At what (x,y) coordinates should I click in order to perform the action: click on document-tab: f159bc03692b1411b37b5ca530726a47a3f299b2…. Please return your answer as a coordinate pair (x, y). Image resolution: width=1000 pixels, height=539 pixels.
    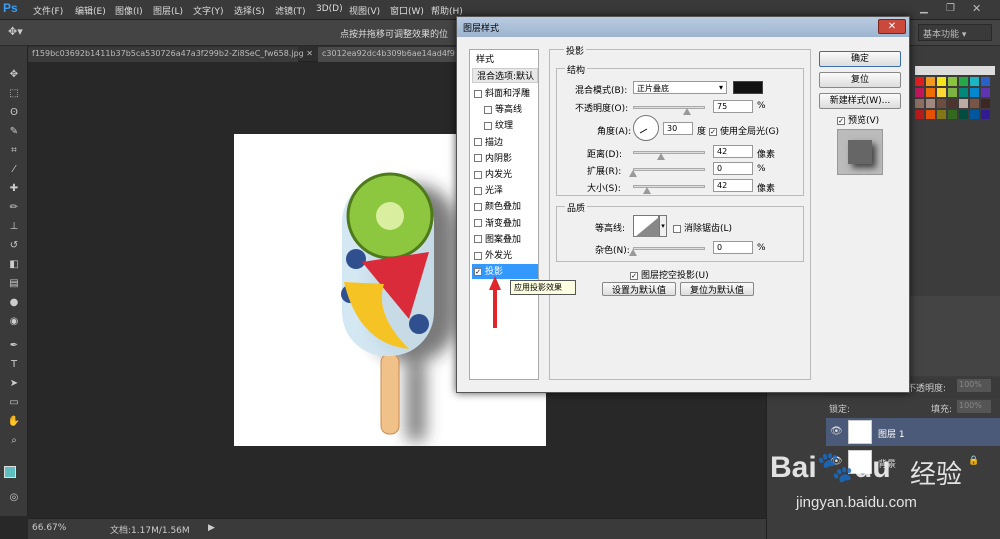
    Looking at the image, I should click on (170, 54).